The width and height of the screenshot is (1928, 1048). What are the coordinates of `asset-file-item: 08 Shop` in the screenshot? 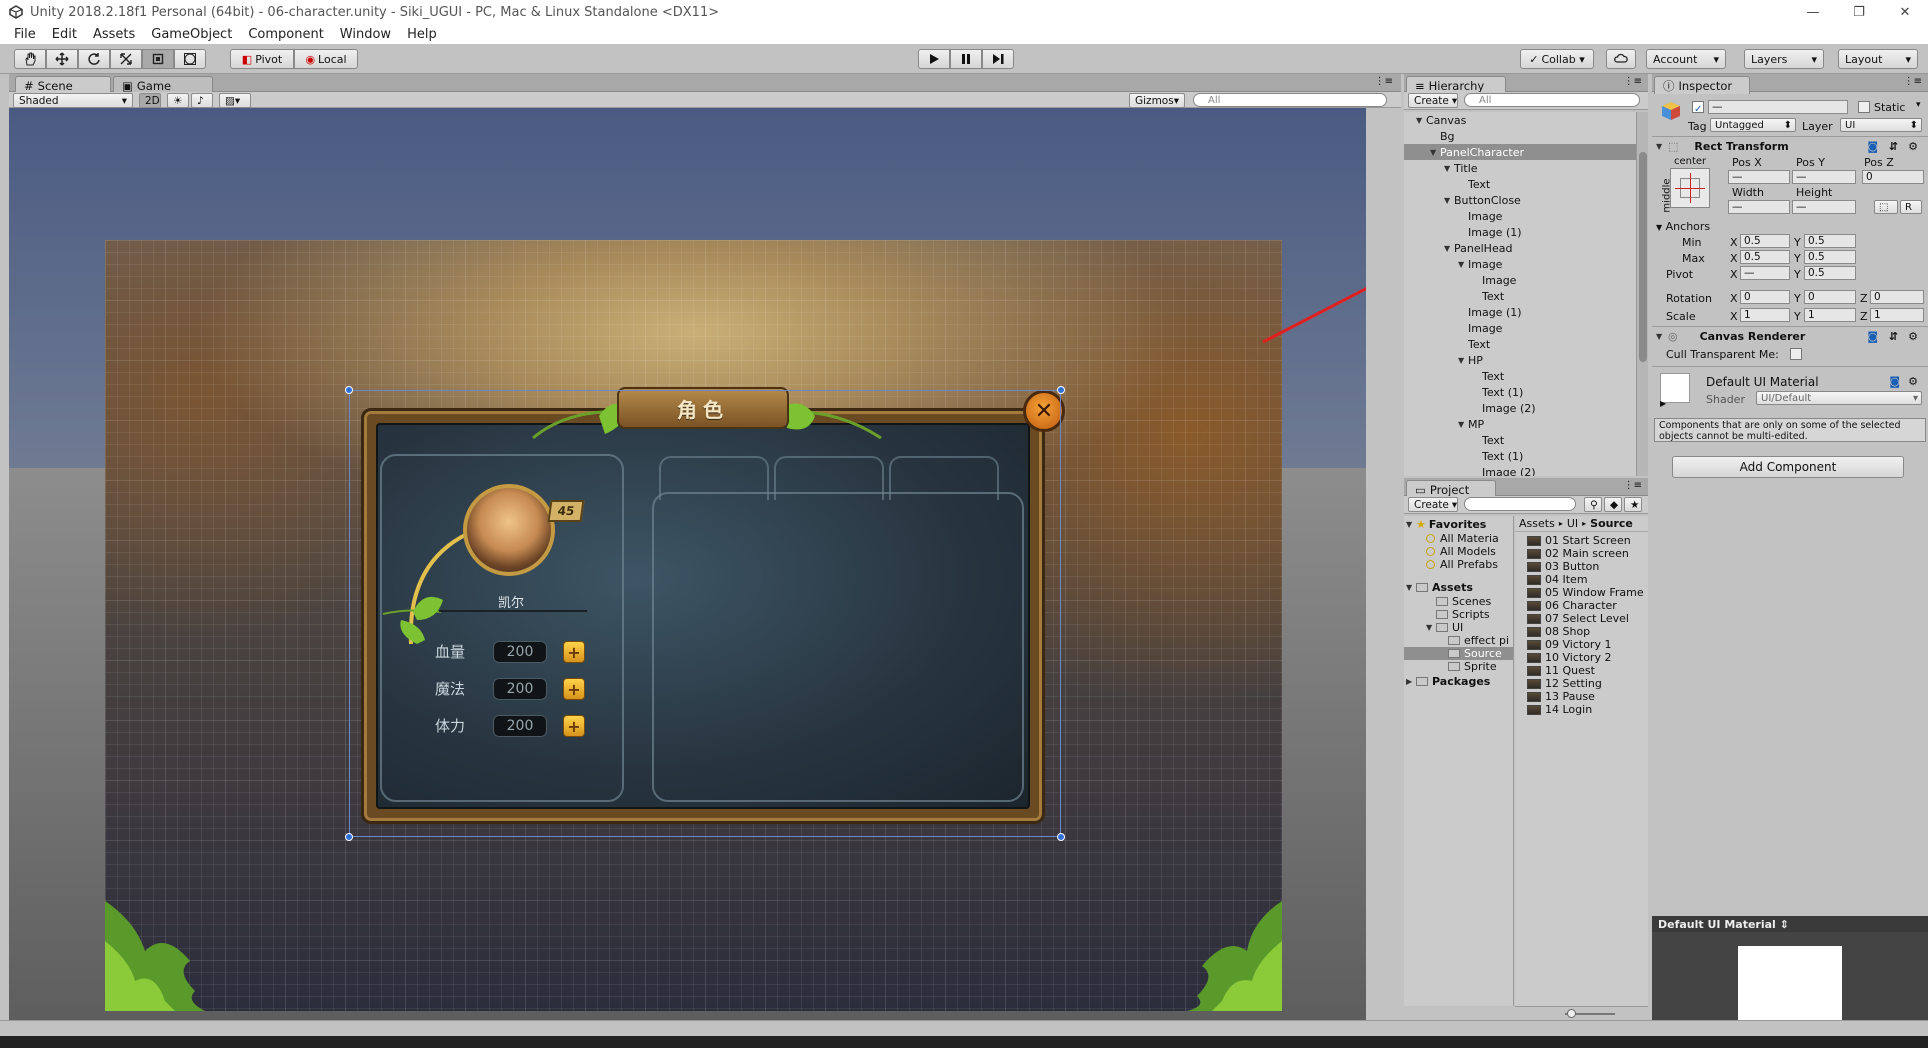 It's located at (1581, 631).